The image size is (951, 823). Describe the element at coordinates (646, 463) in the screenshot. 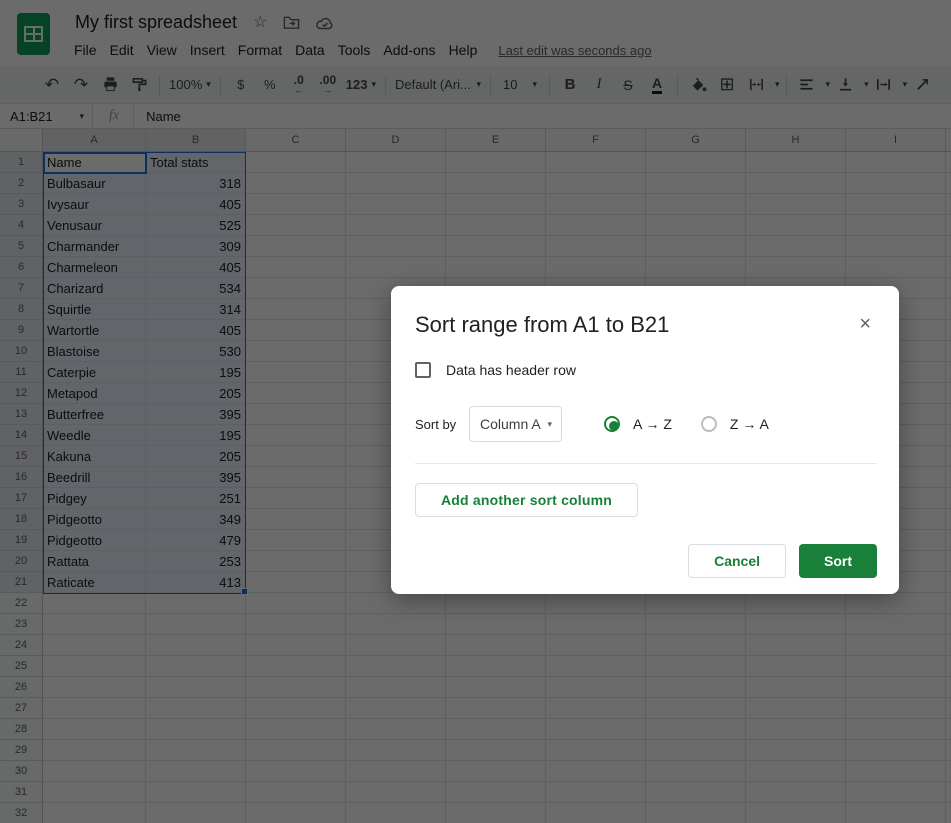

I see `dialog-divider` at that location.